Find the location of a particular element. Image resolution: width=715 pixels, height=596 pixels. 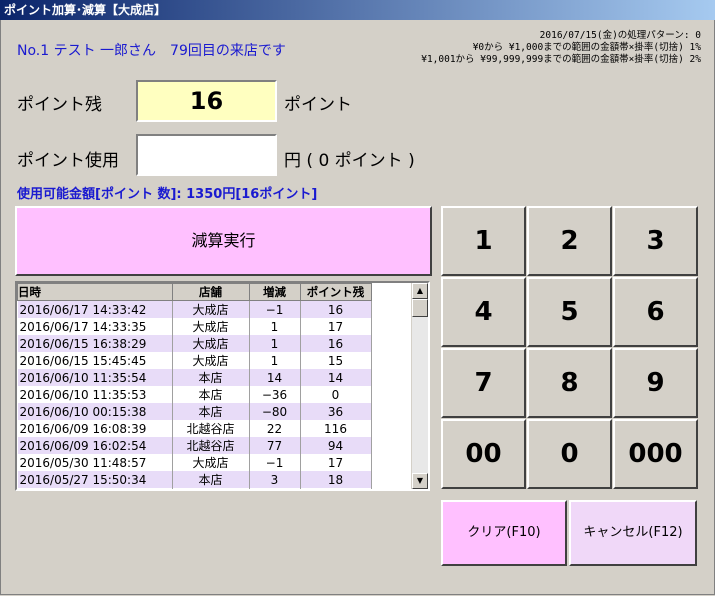

cell-datetime: 2016/06/17 14:33:42 is located at coordinates (95, 309).